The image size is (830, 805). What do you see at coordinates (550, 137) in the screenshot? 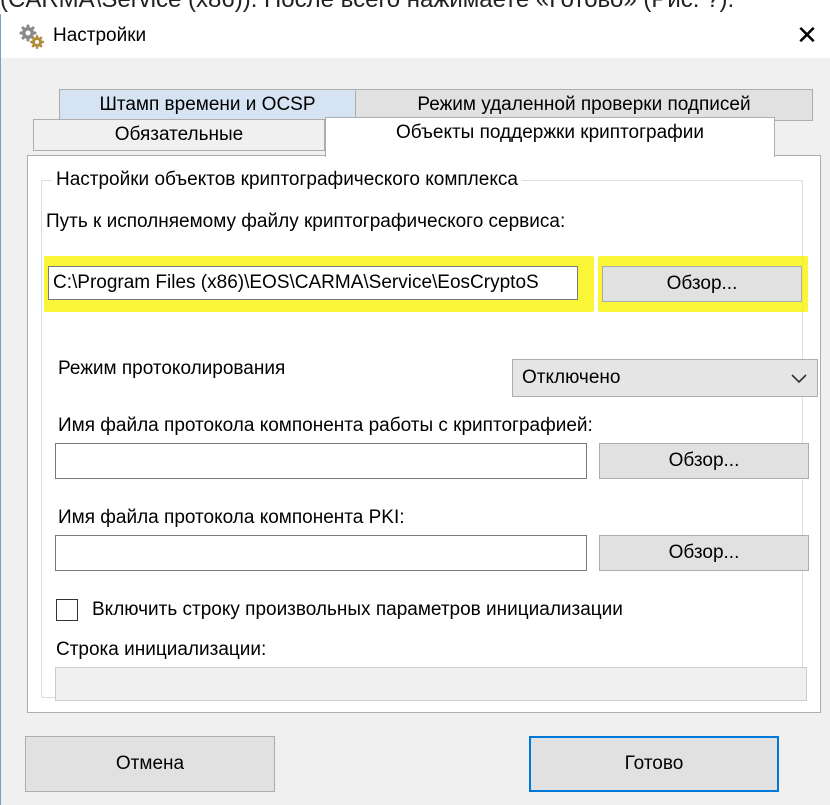
I see `tab-crypto-objects: Объекты поддержки криптографии` at bounding box center [550, 137].